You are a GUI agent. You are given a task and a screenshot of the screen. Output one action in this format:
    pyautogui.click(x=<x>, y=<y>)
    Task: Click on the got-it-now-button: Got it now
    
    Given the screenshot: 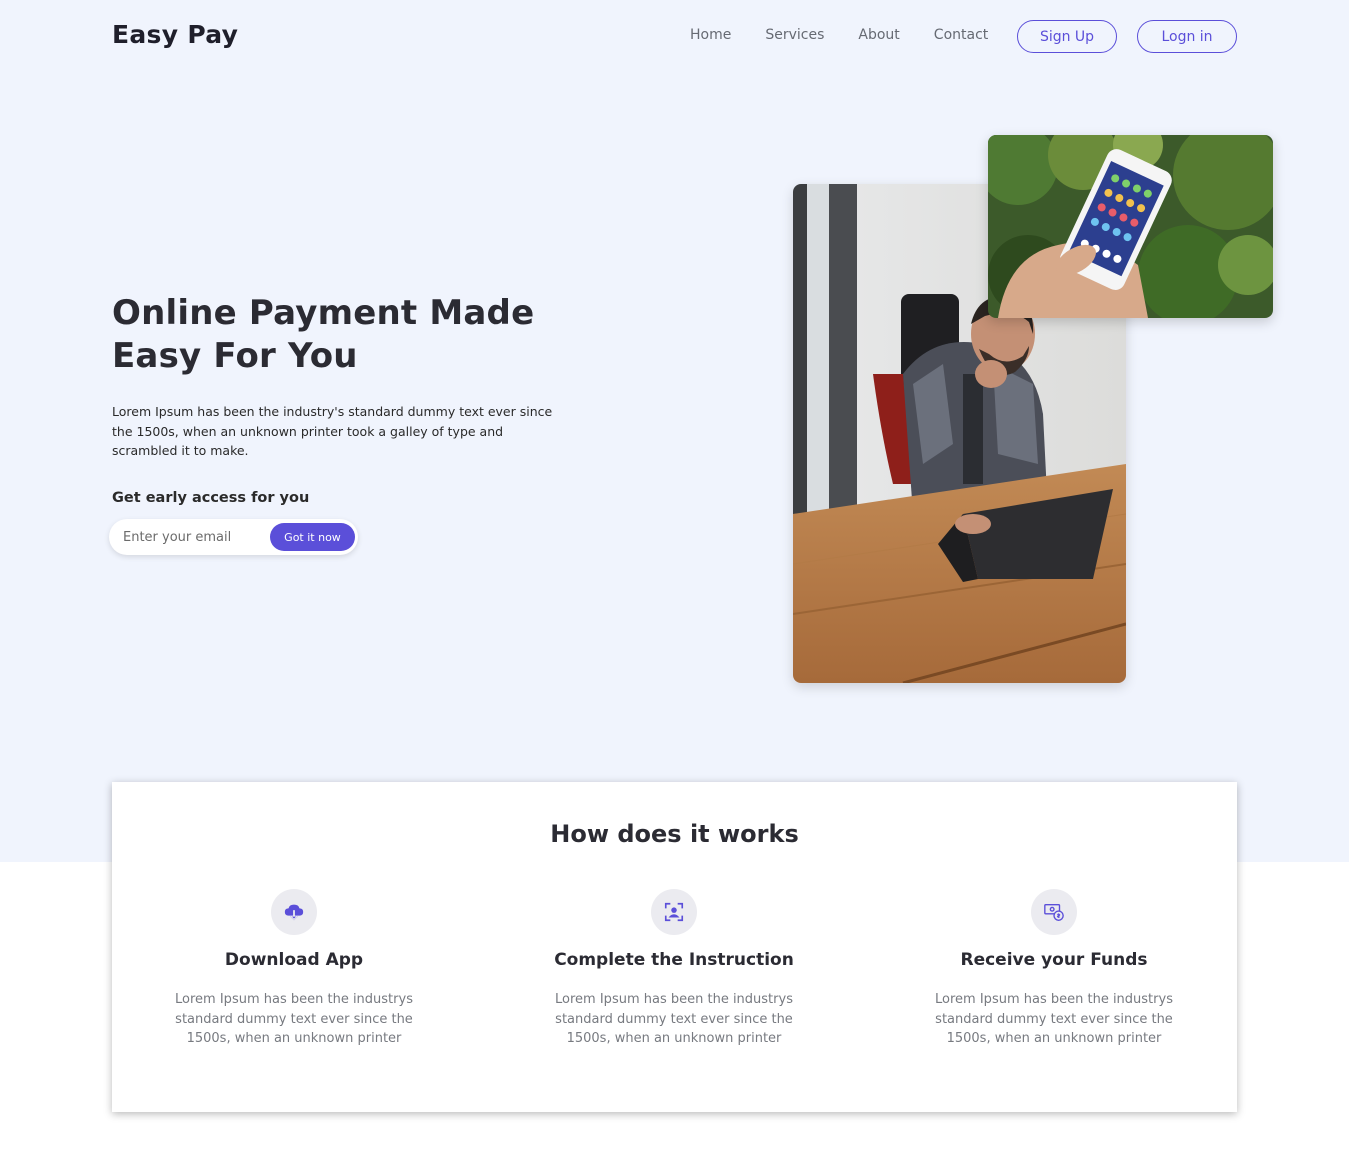 What is the action you would take?
    pyautogui.click(x=312, y=537)
    